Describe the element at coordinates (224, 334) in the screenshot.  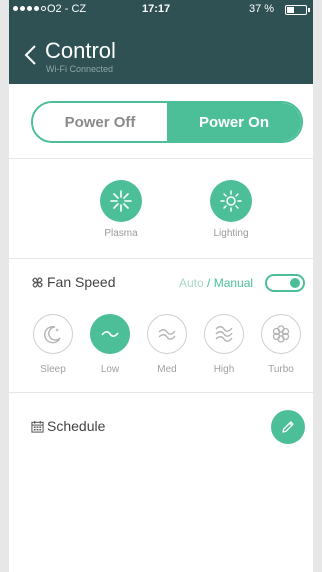
I see `waves-3-icon` at that location.